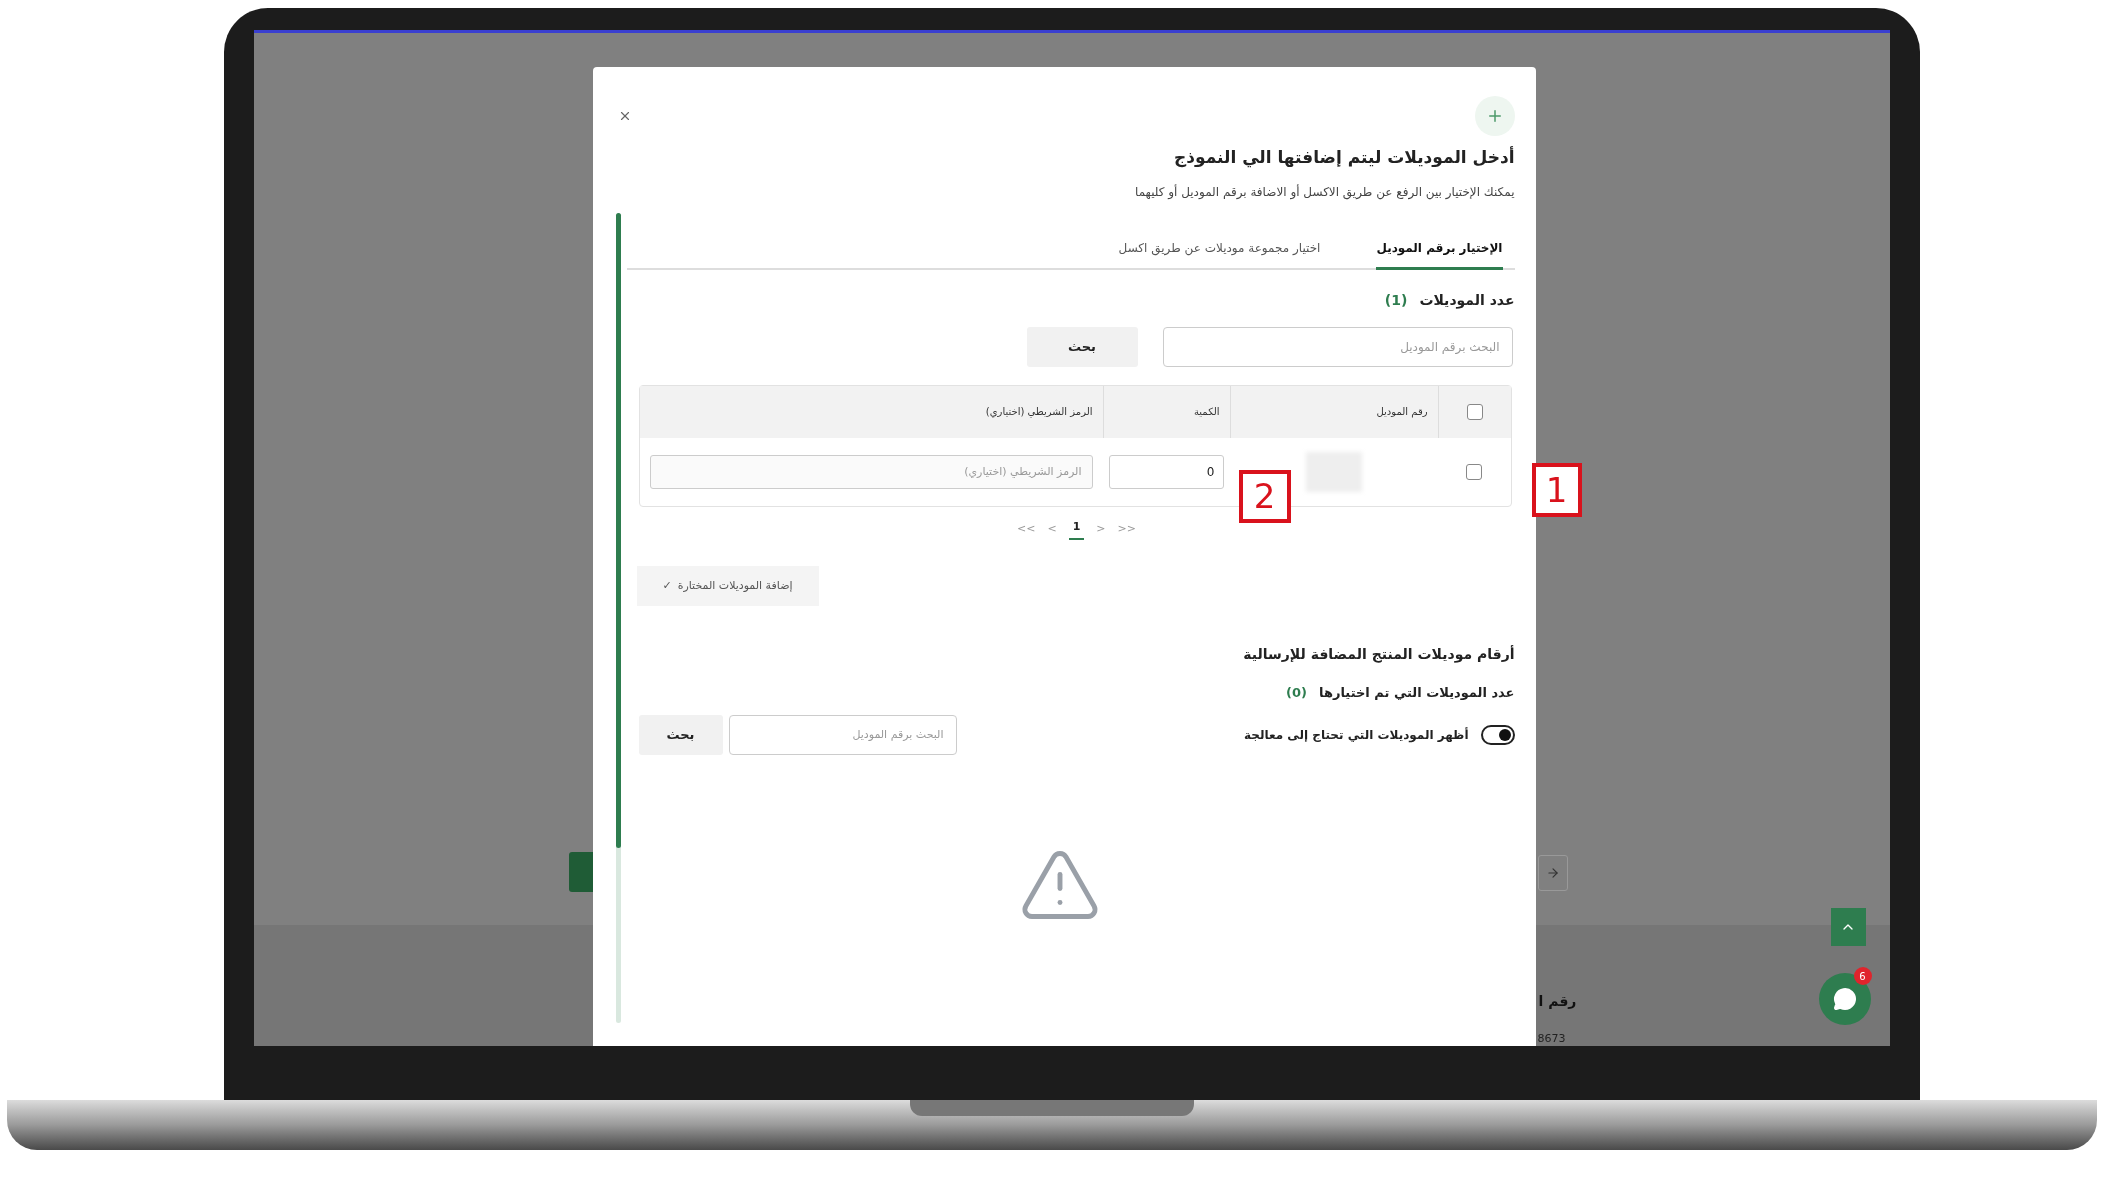  Describe the element at coordinates (1379, 654) in the screenshot. I see `section-heading: أرقام موديلات المنتج المضافة للإرسالية` at that location.